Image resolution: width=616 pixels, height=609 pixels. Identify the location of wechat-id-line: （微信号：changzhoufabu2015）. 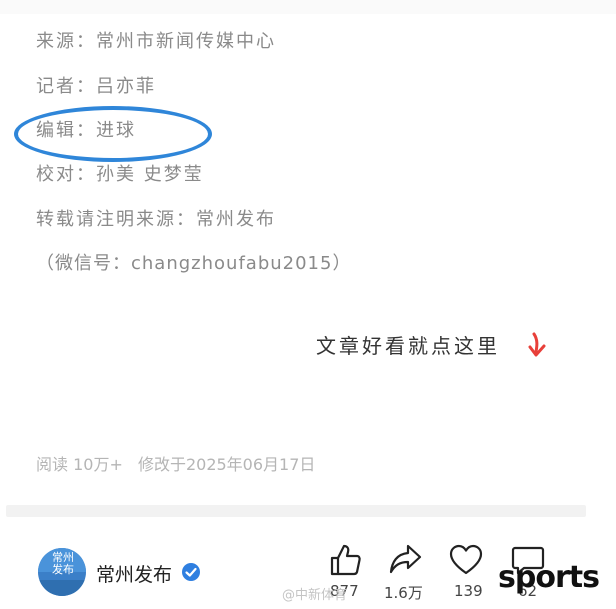
(194, 263).